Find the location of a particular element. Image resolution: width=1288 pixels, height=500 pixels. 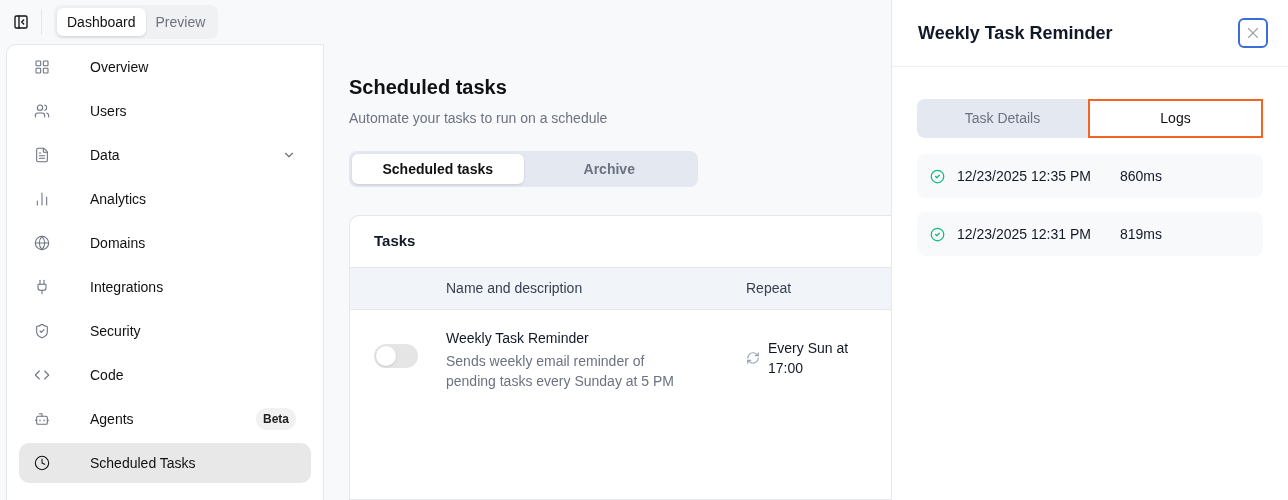

log-duration: 819ms is located at coordinates (1141, 234).